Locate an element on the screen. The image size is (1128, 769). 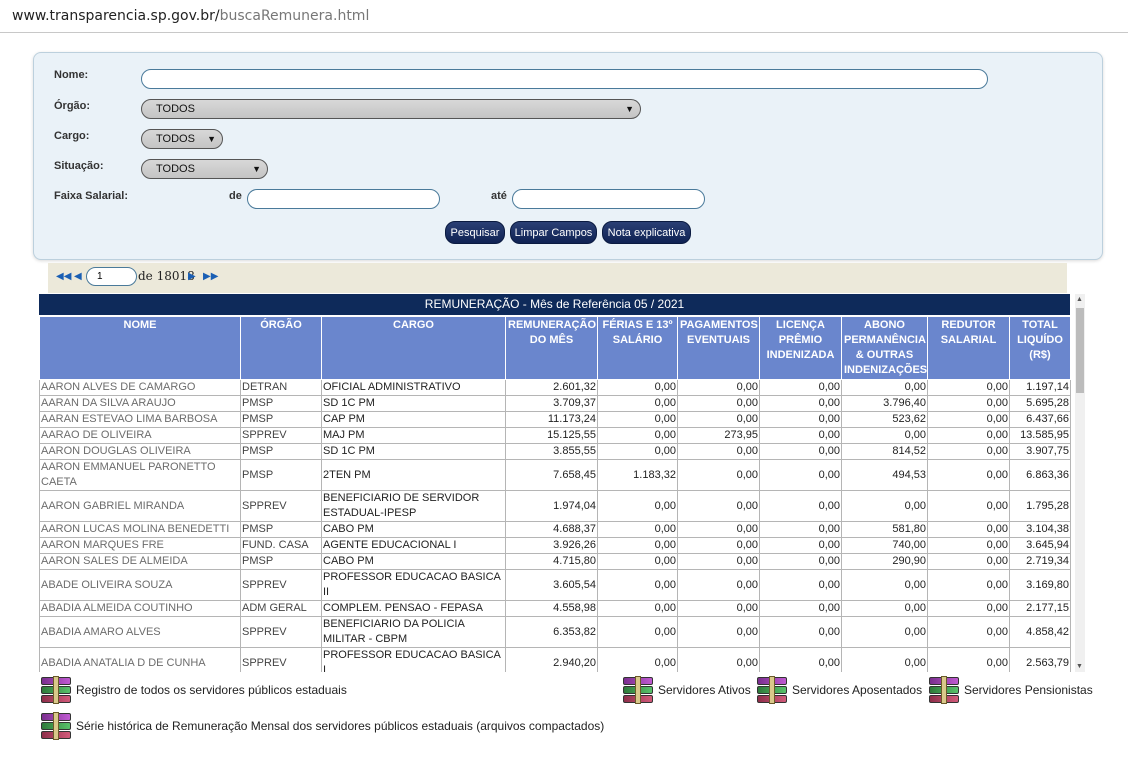
col-header-licenca: LICENÇA PRÊMIO INDENIZADA is located at coordinates (800, 348).